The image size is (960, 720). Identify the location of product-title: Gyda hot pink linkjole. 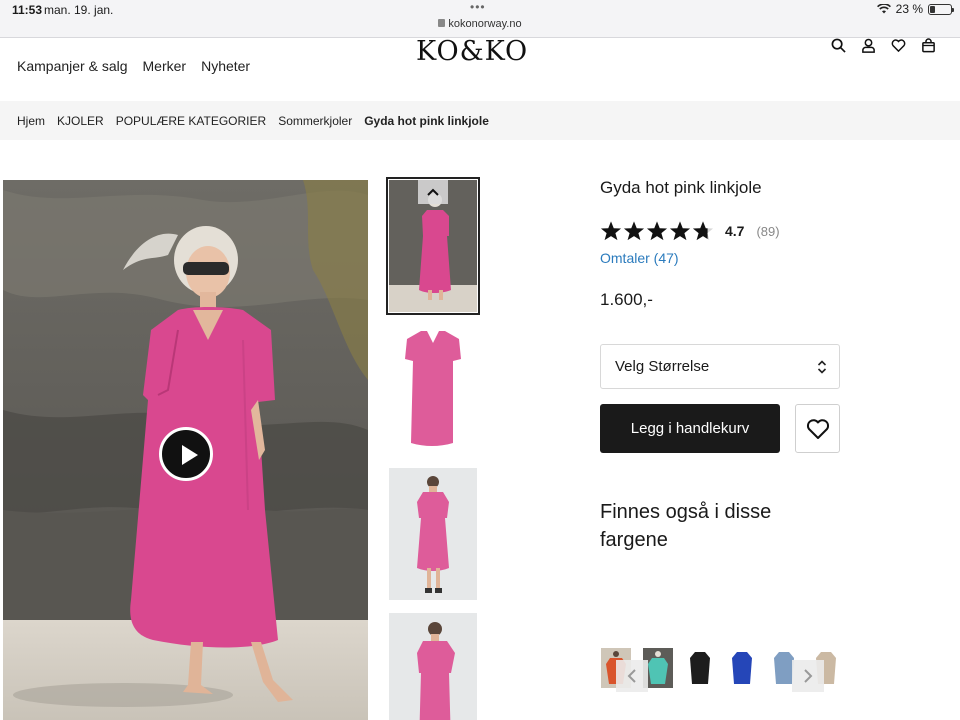
(681, 187).